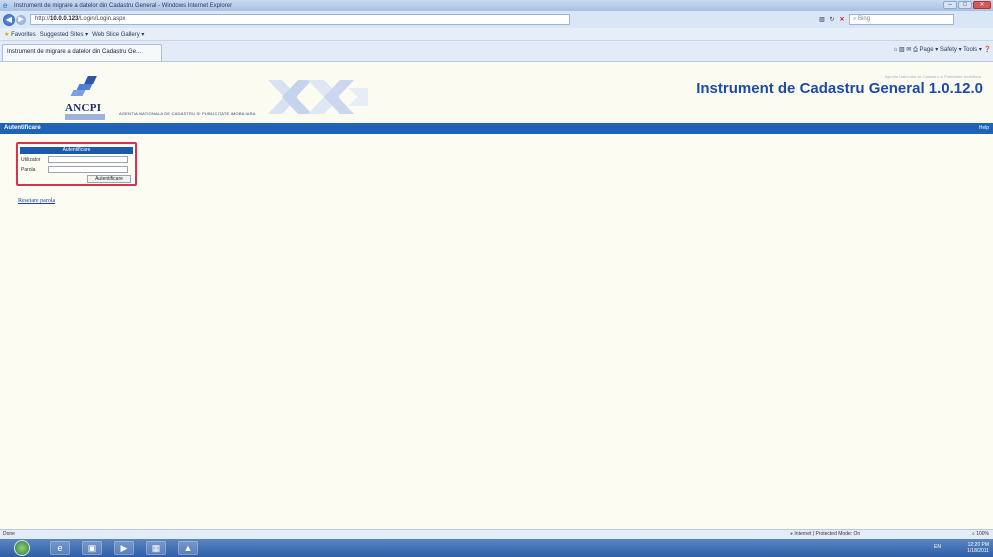 The height and width of the screenshot is (557, 993). I want to click on mail-icon: ✉, so click(908, 50).